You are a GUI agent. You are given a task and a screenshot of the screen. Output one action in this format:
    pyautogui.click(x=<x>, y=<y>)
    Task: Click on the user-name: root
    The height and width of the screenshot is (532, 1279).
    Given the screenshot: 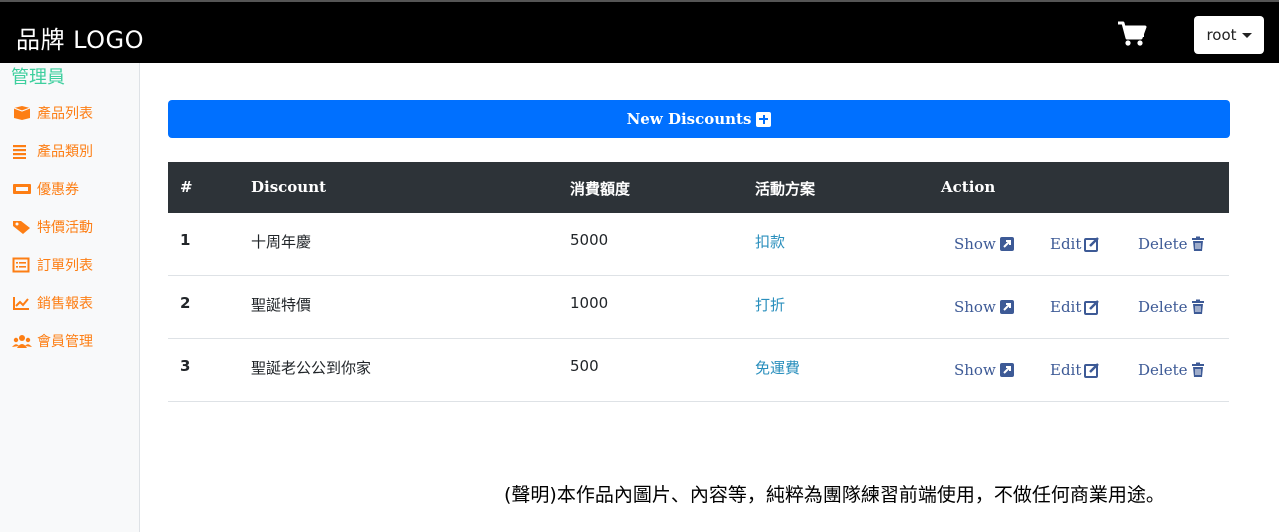 What is the action you would take?
    pyautogui.click(x=1221, y=35)
    